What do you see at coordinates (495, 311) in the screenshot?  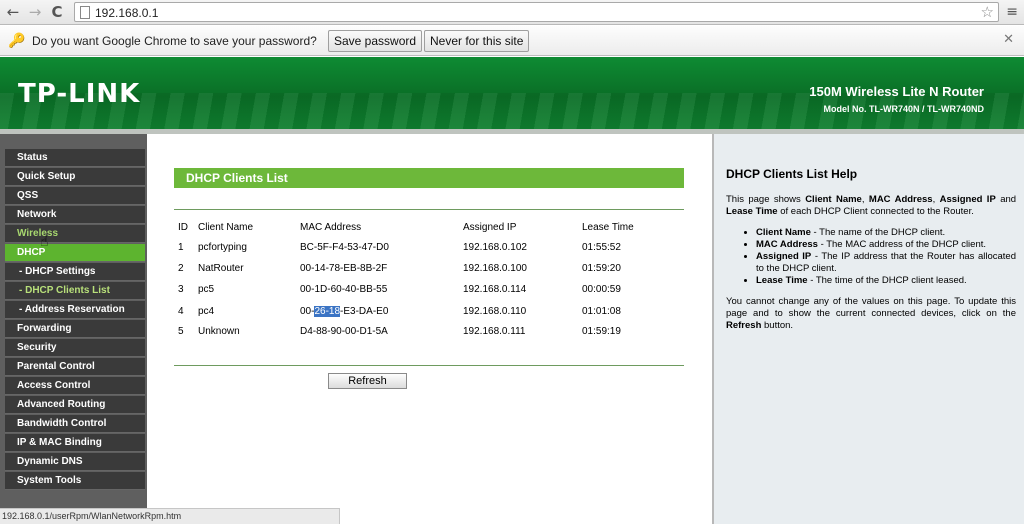 I see `table-cell-ip: 192.168.0.110` at bounding box center [495, 311].